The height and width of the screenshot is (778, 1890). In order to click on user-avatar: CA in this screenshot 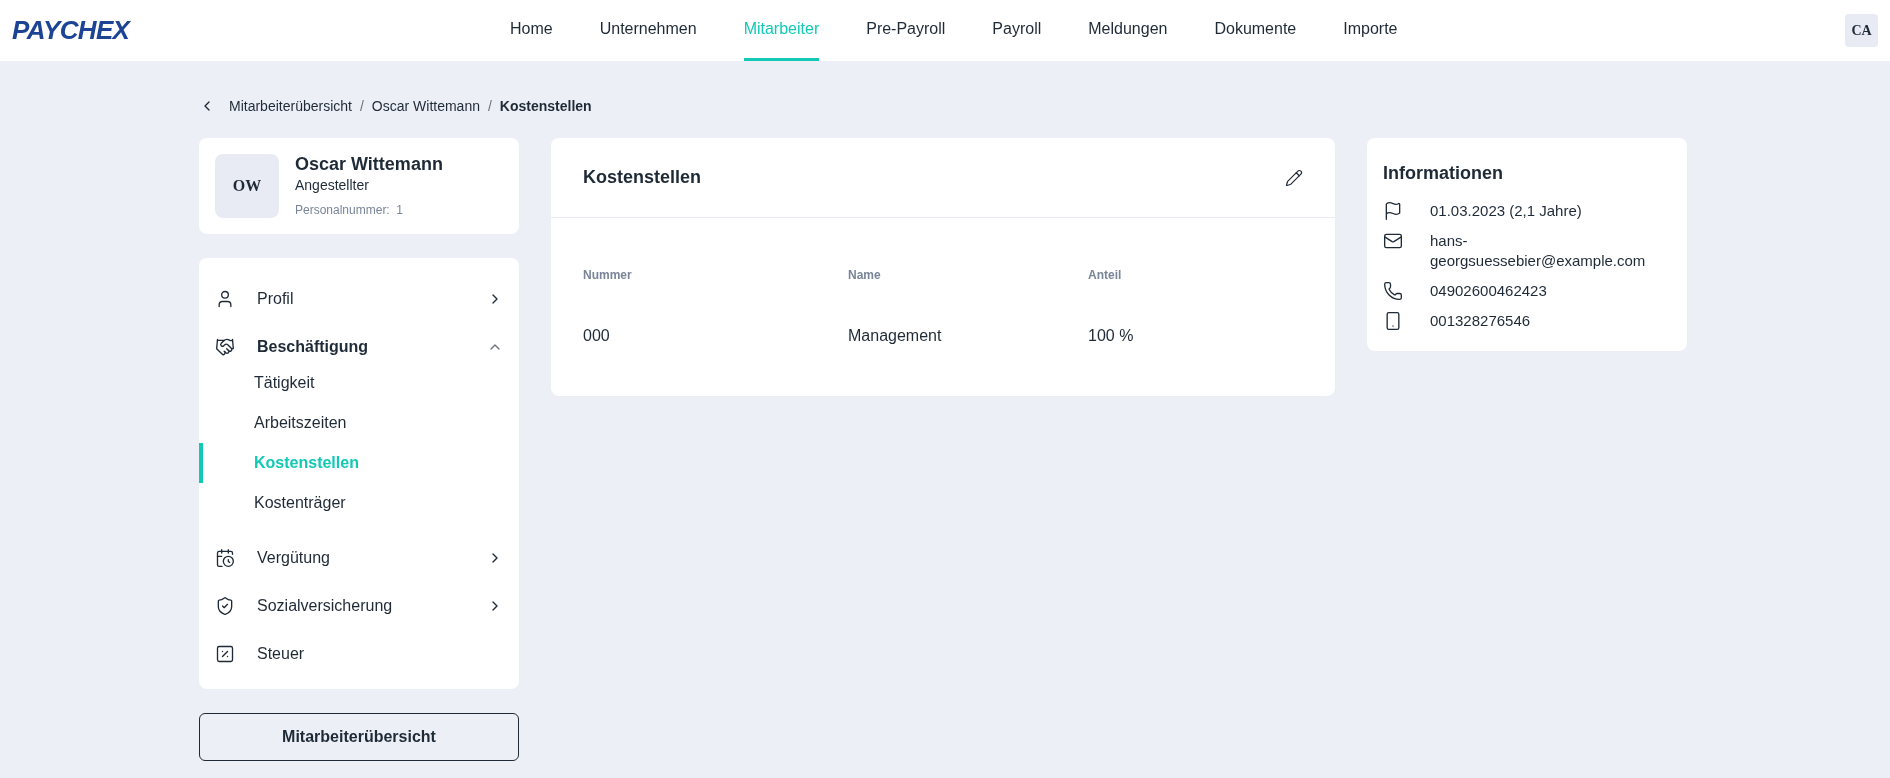, I will do `click(1861, 30)`.